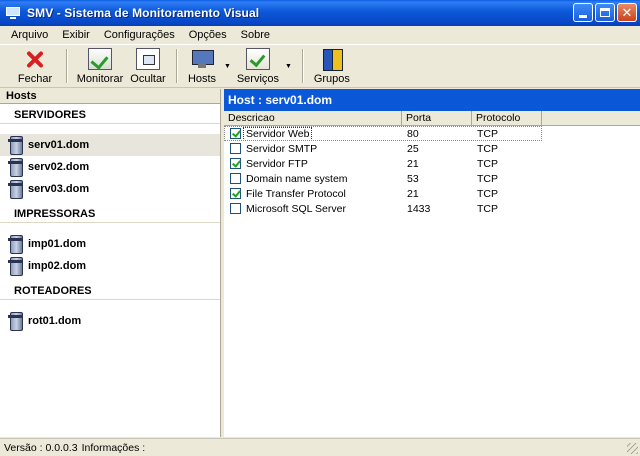 This screenshot has width=640, height=456. Describe the element at coordinates (320, 13) in the screenshot. I see `title-bar: SMV - Sistema de Monitoramento Visual ✕` at that location.